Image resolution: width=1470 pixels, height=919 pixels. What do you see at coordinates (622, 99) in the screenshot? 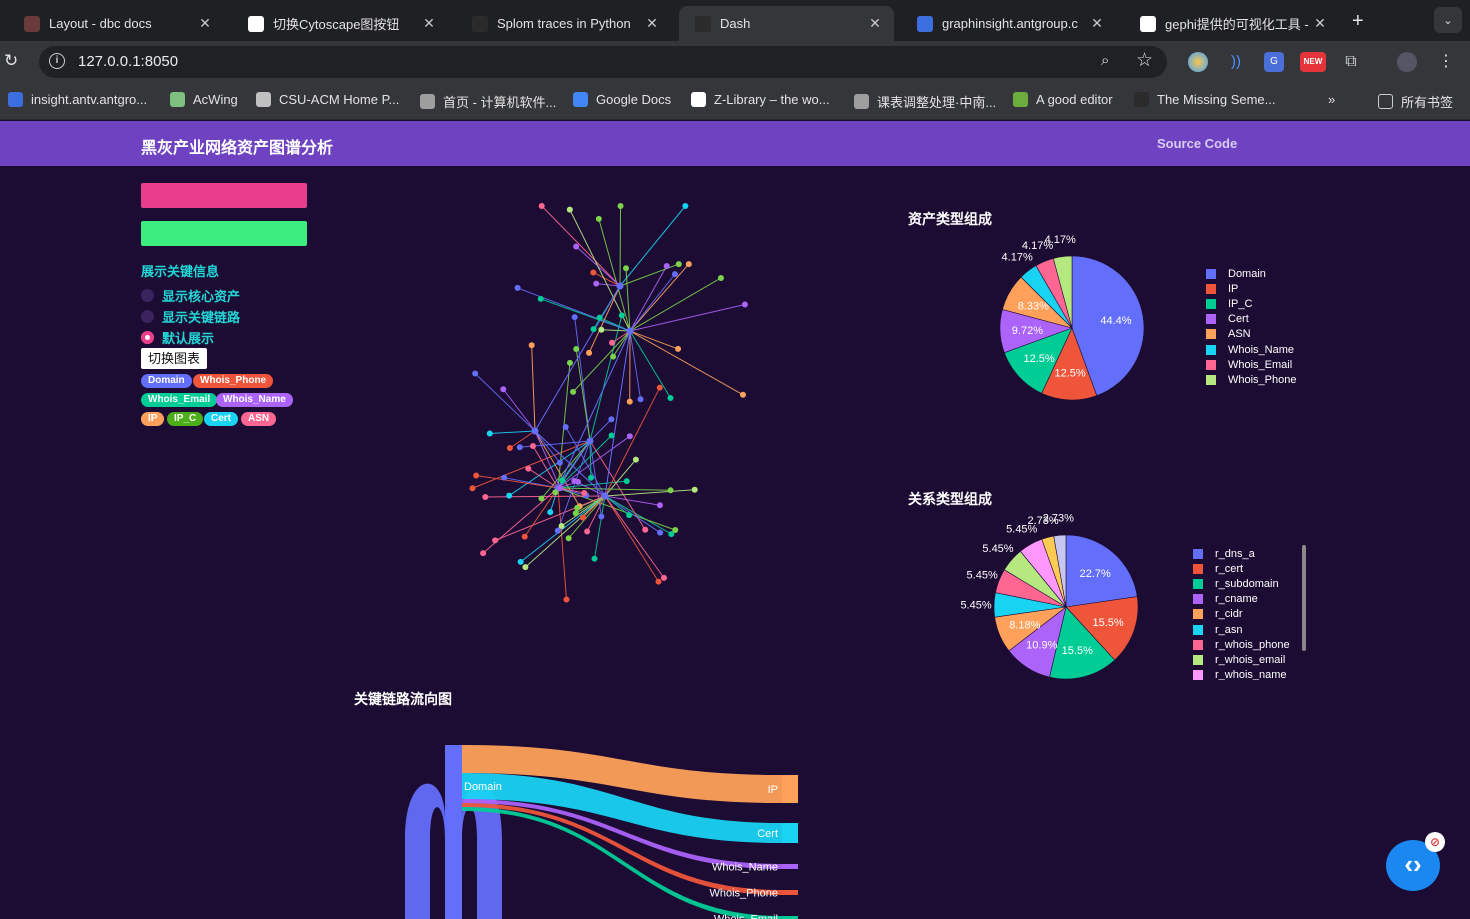
I see `bookmark-item: Google Docs` at bounding box center [622, 99].